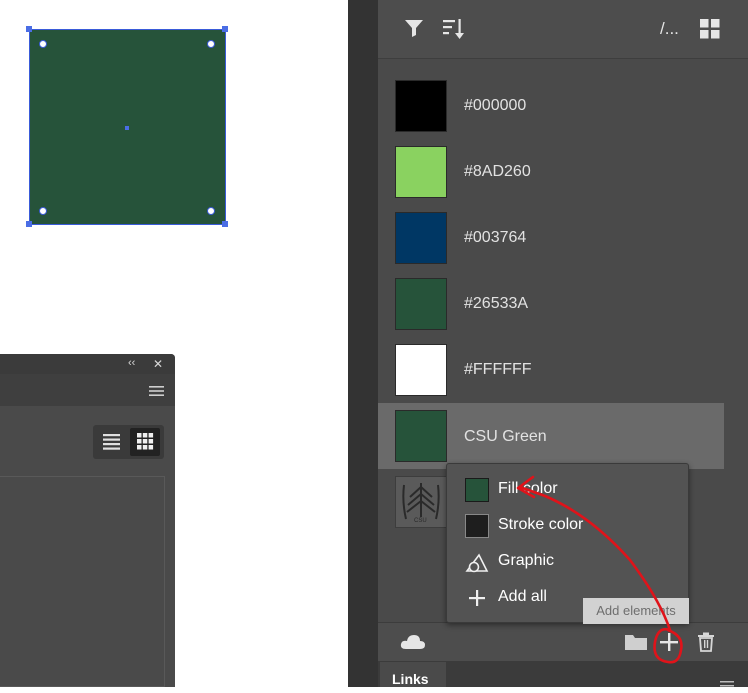 This screenshot has height=693, width=748. Describe the element at coordinates (82, 581) in the screenshot. I see `panel-content-area` at that location.